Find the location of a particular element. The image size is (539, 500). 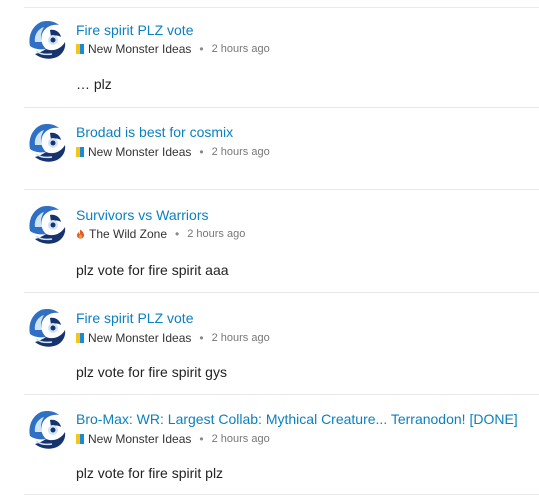

post-excerpt: plz vote for fire spirit aaa is located at coordinates (152, 270).